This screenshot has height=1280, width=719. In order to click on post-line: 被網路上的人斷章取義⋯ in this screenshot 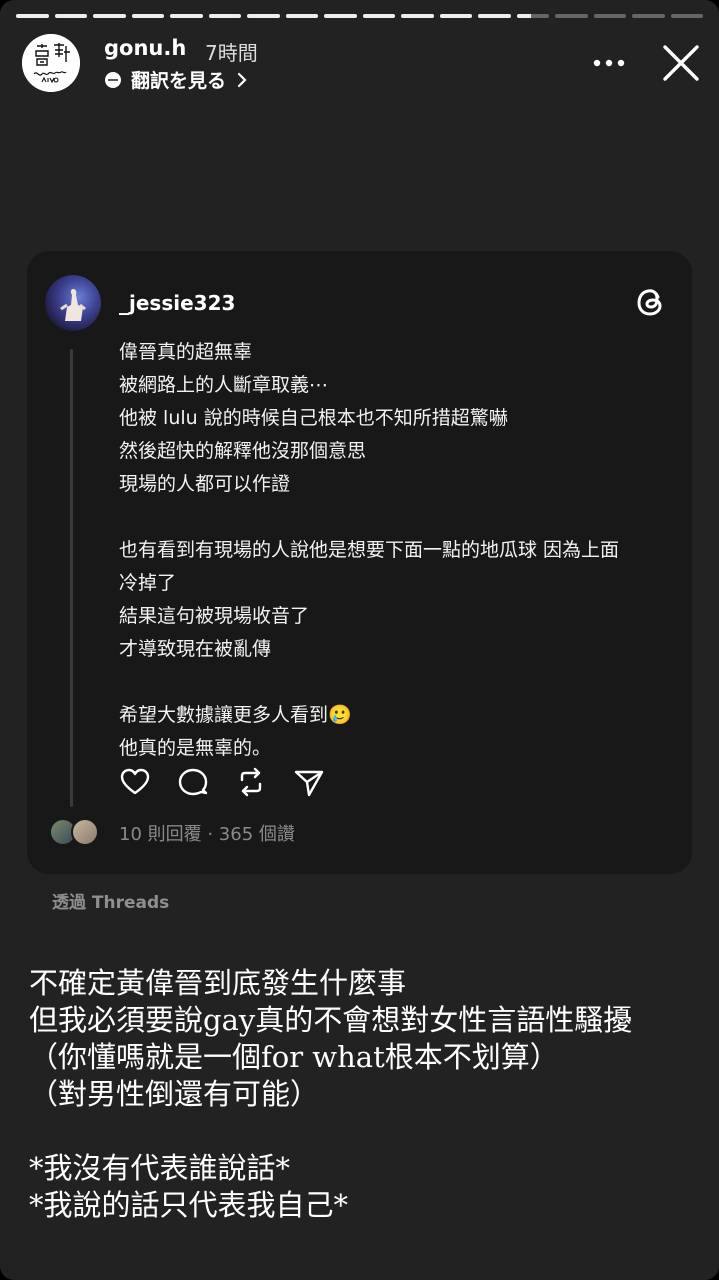, I will do `click(224, 385)`.